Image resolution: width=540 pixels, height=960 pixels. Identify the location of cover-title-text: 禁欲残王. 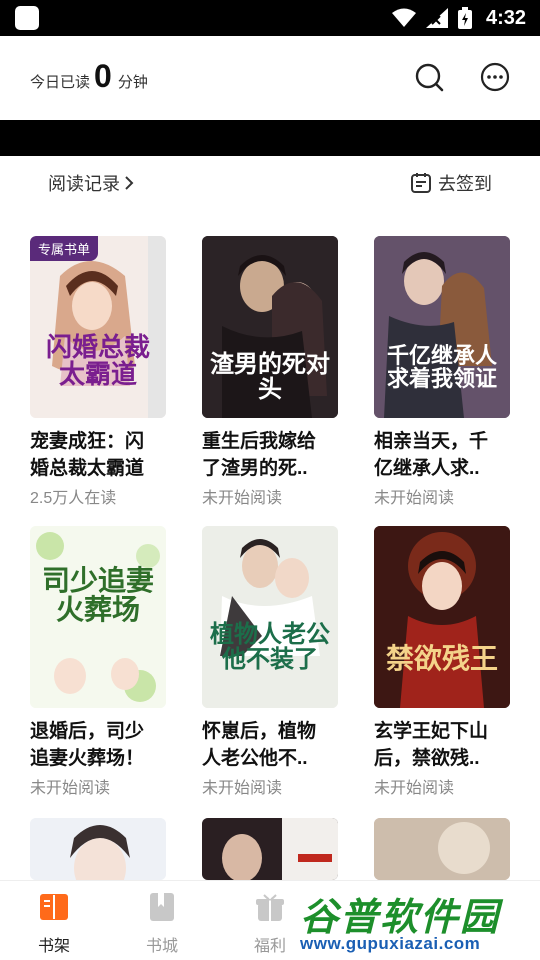
(441, 658).